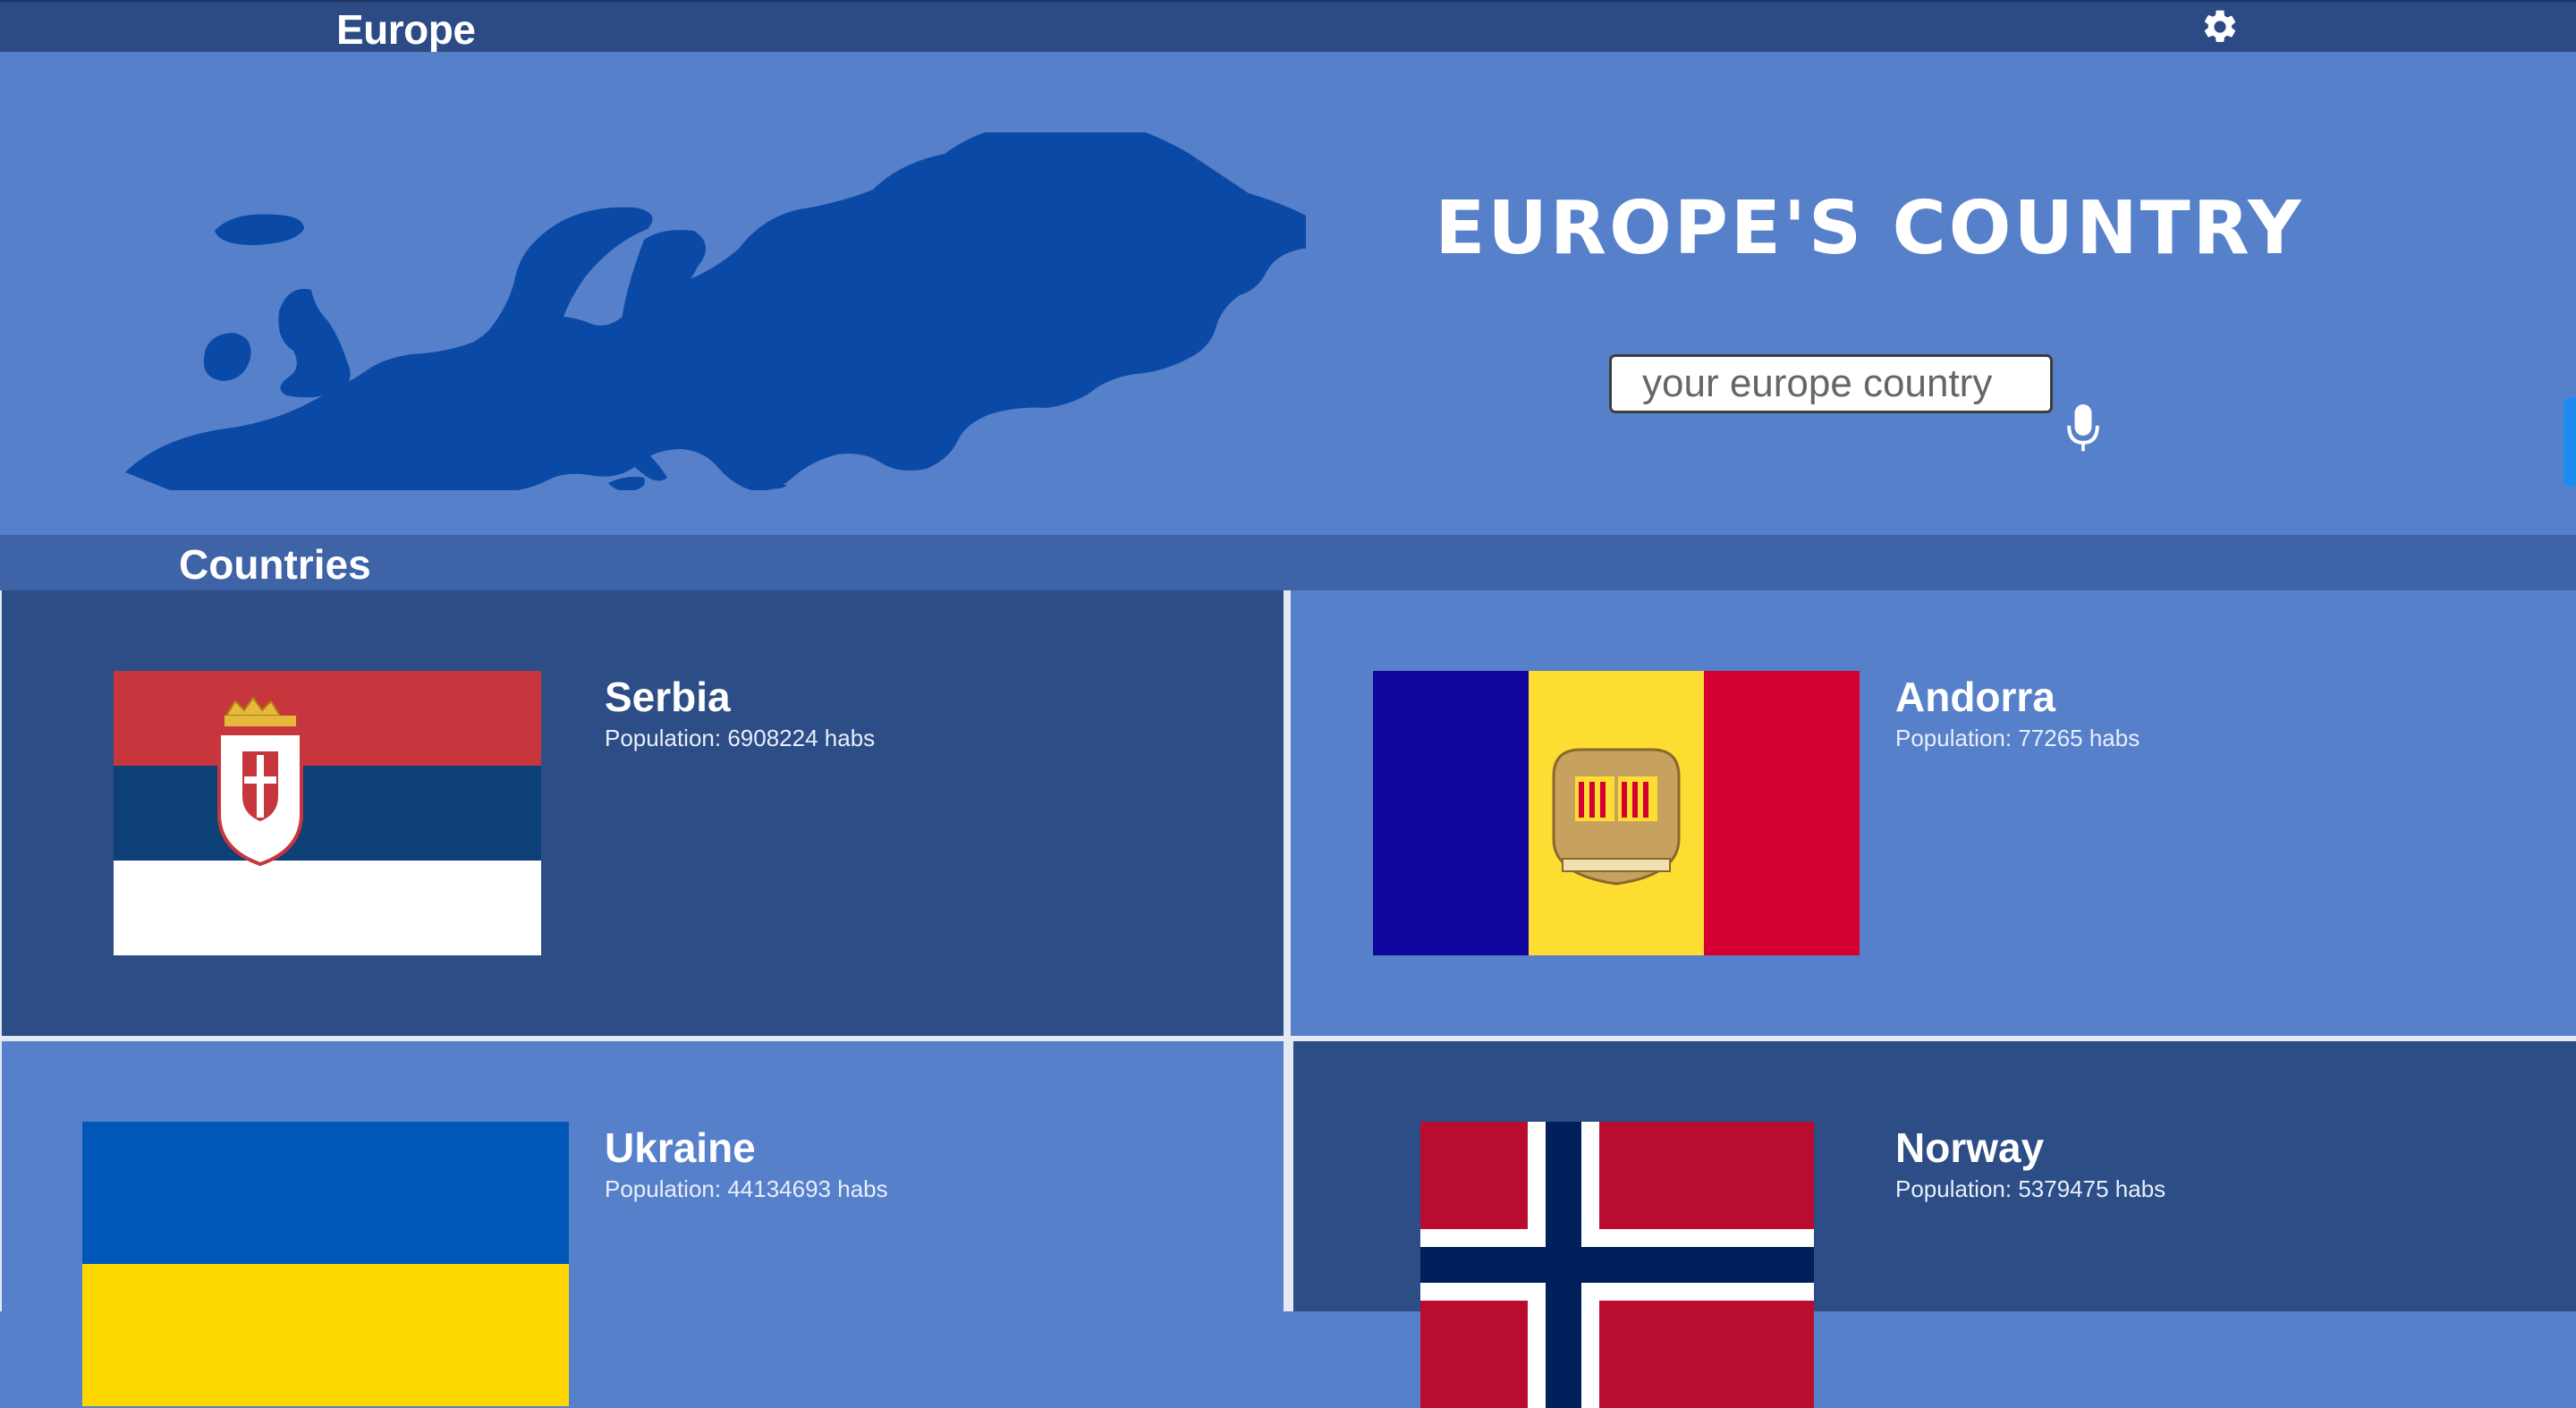 The image size is (2576, 1408). What do you see at coordinates (2220, 27) in the screenshot?
I see `gear-icon` at bounding box center [2220, 27].